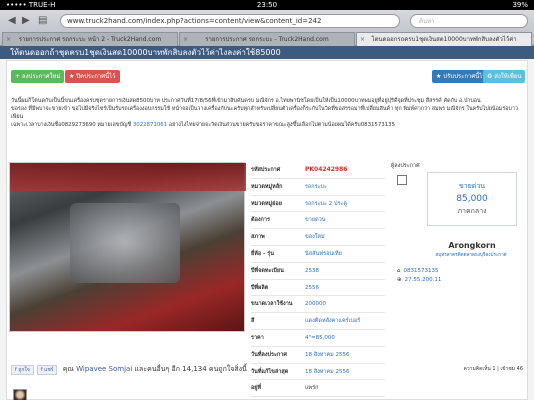 The image size is (534, 400). Describe the element at coordinates (257, 337) in the screenshot. I see `detail-key: ราคา` at that location.